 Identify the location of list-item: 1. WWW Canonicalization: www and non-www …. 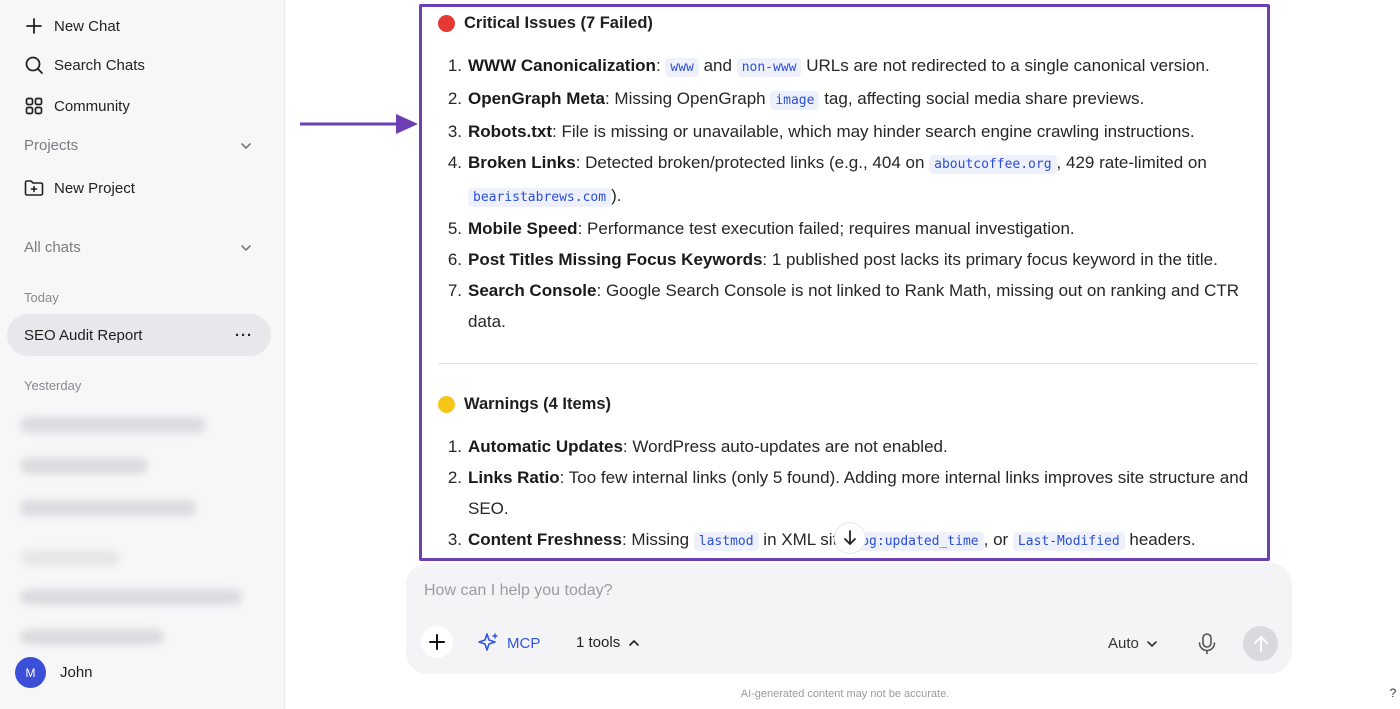
(848, 66).